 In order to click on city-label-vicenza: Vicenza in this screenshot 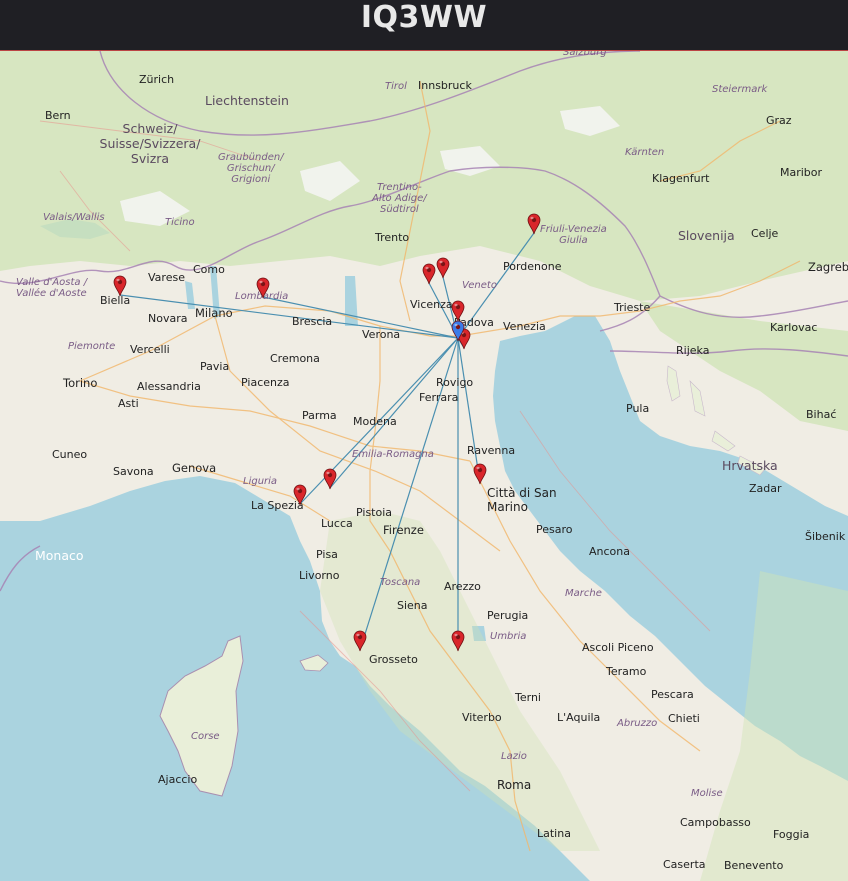, I will do `click(431, 304)`.